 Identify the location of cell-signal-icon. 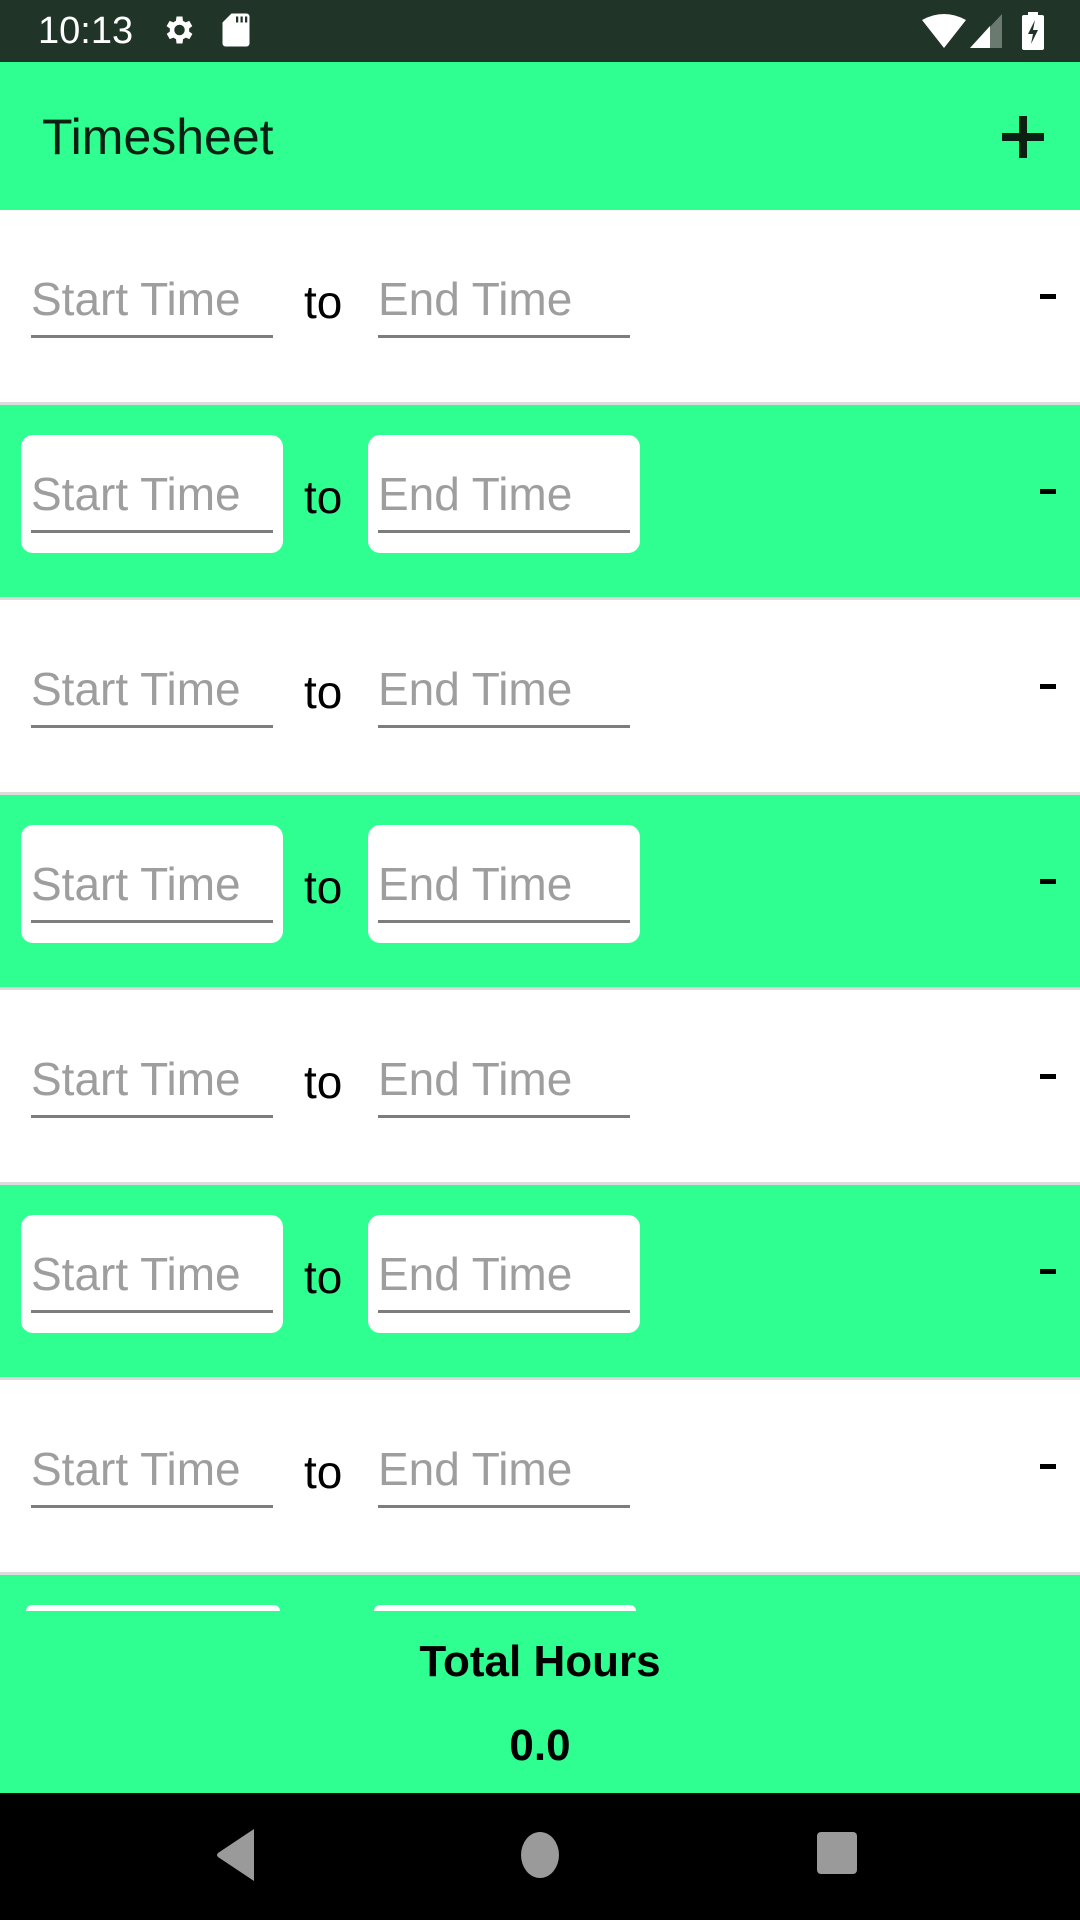
(986, 33).